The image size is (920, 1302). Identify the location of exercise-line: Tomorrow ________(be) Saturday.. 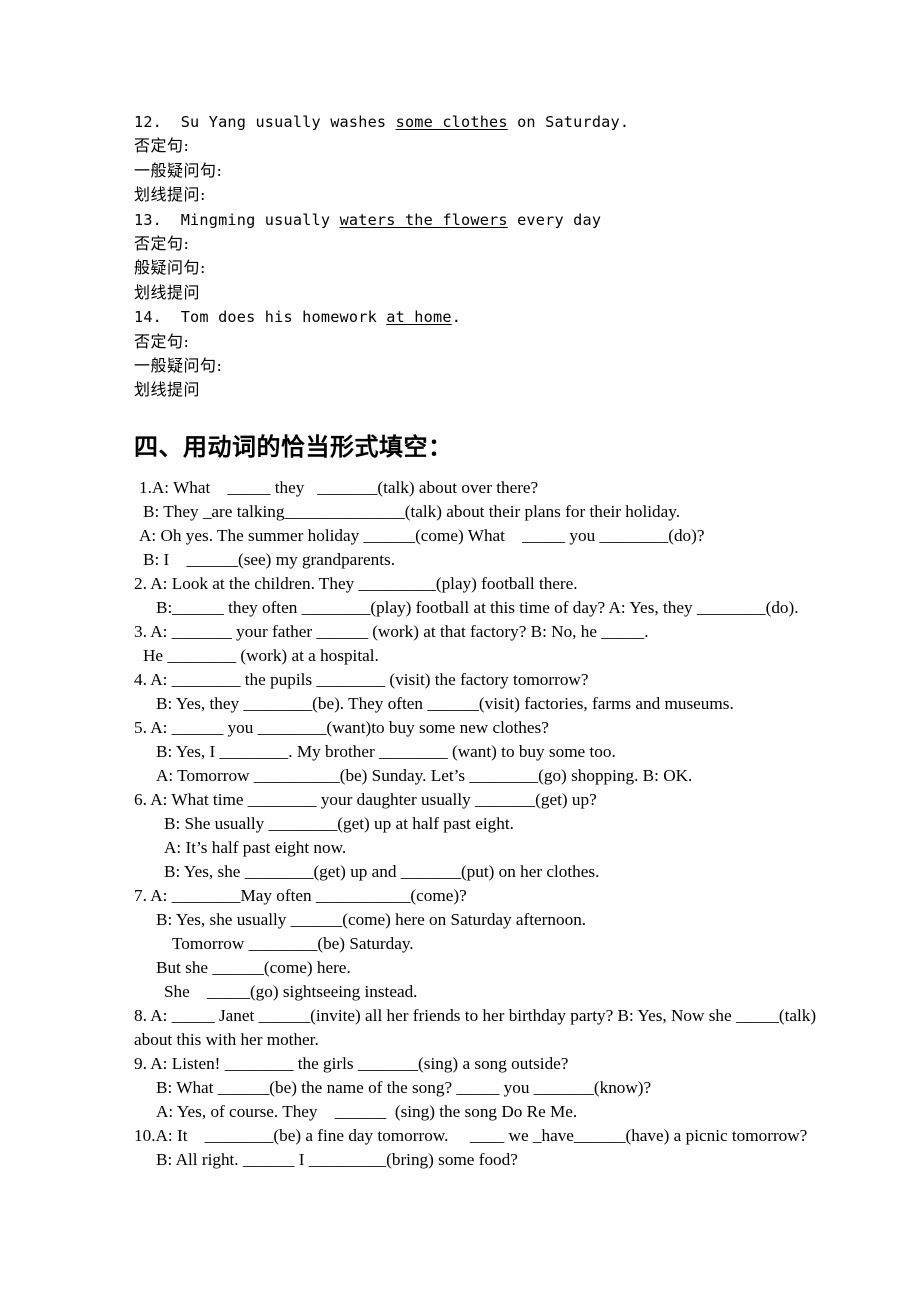
(293, 943).